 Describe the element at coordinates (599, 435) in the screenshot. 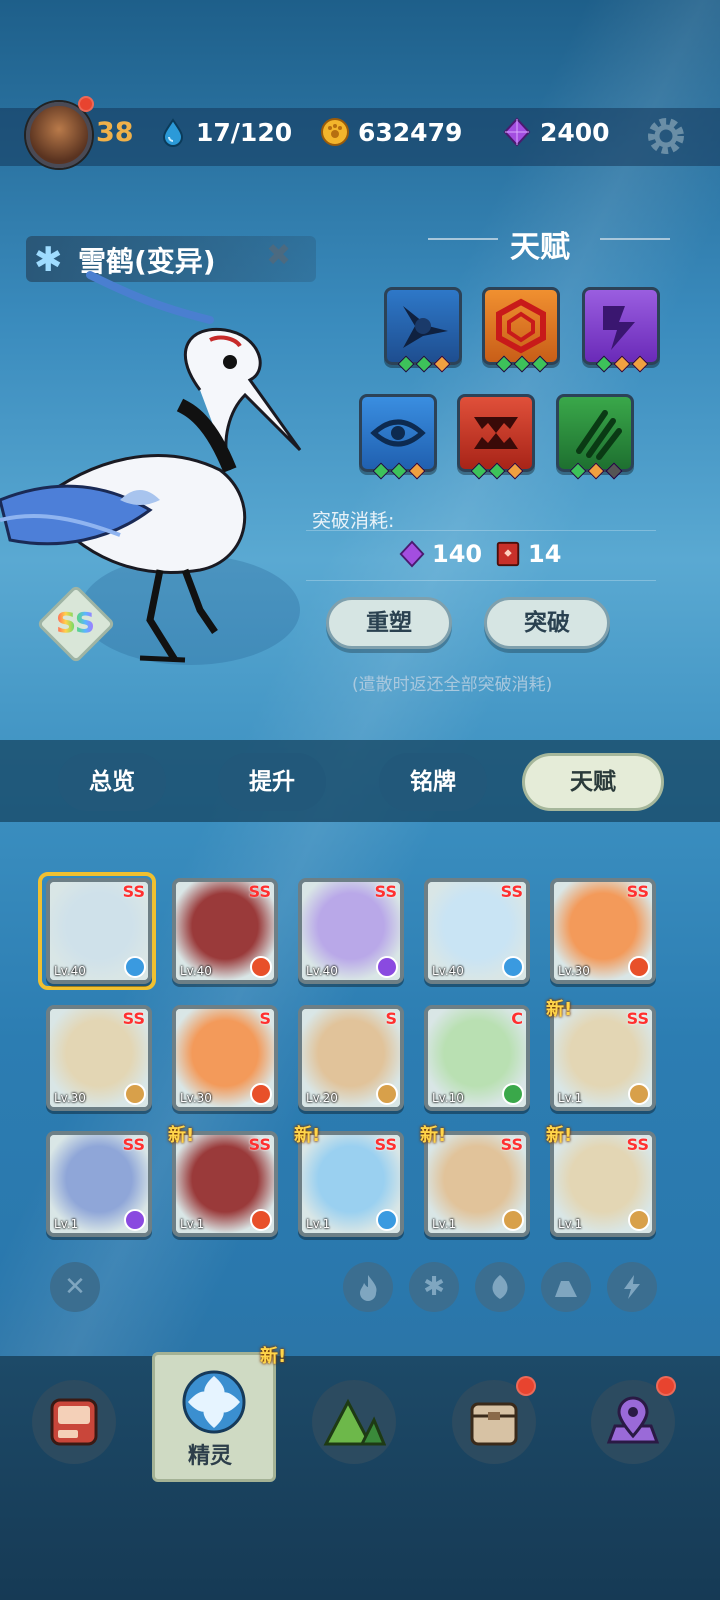

I see `claw-slash-icon` at that location.